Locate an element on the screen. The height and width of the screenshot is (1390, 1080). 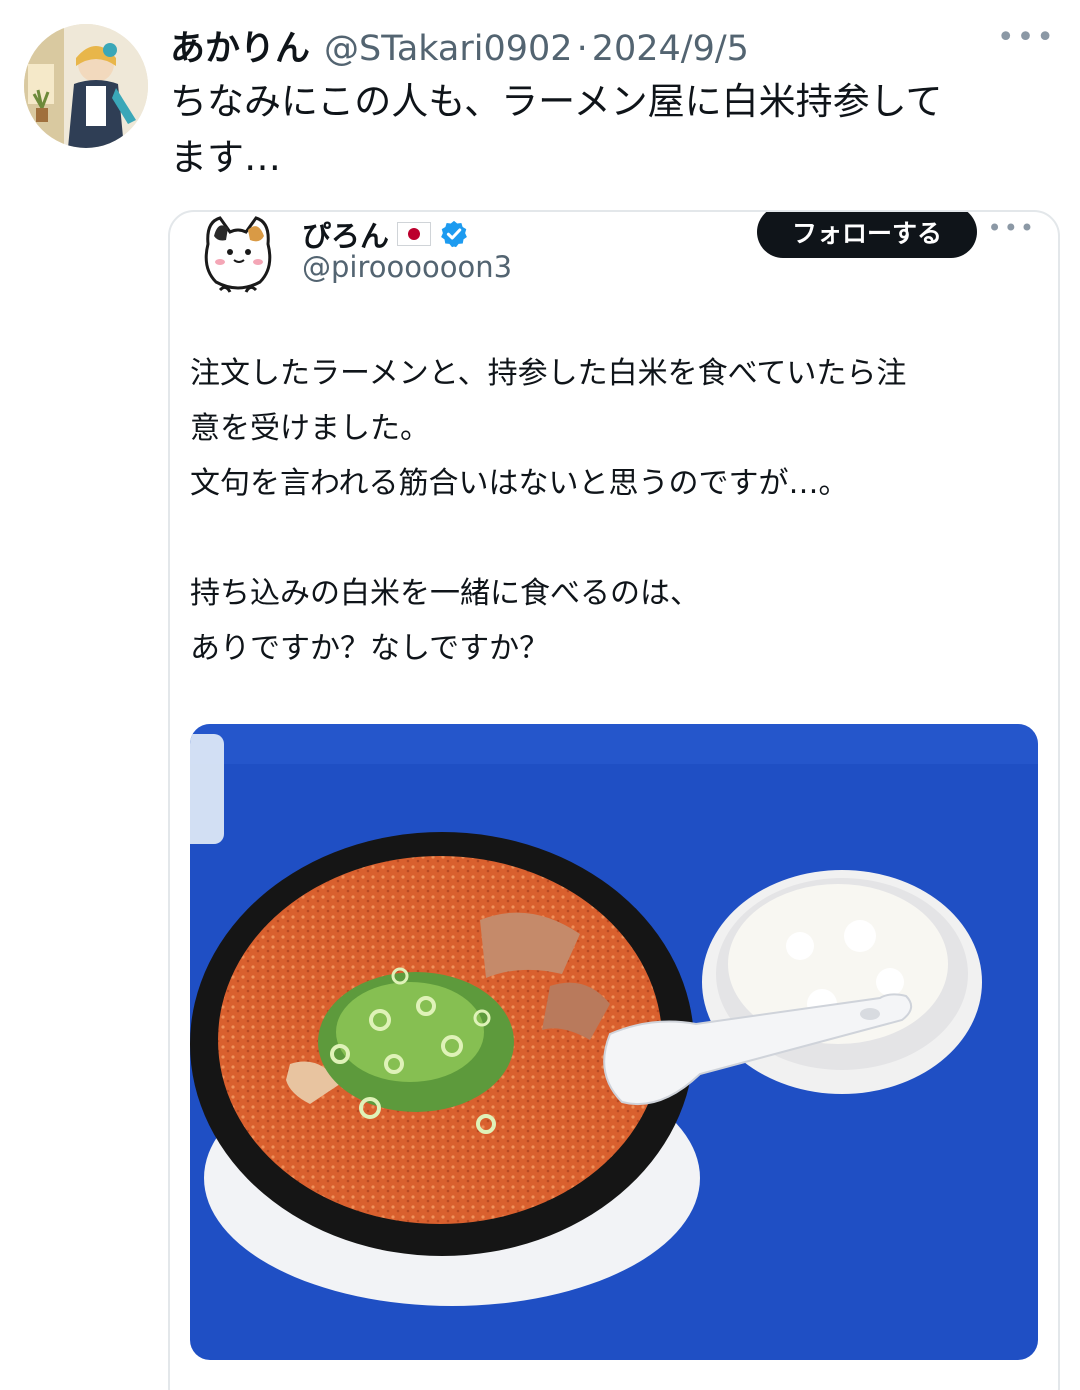
cat-avatar-icon is located at coordinates (238, 257).